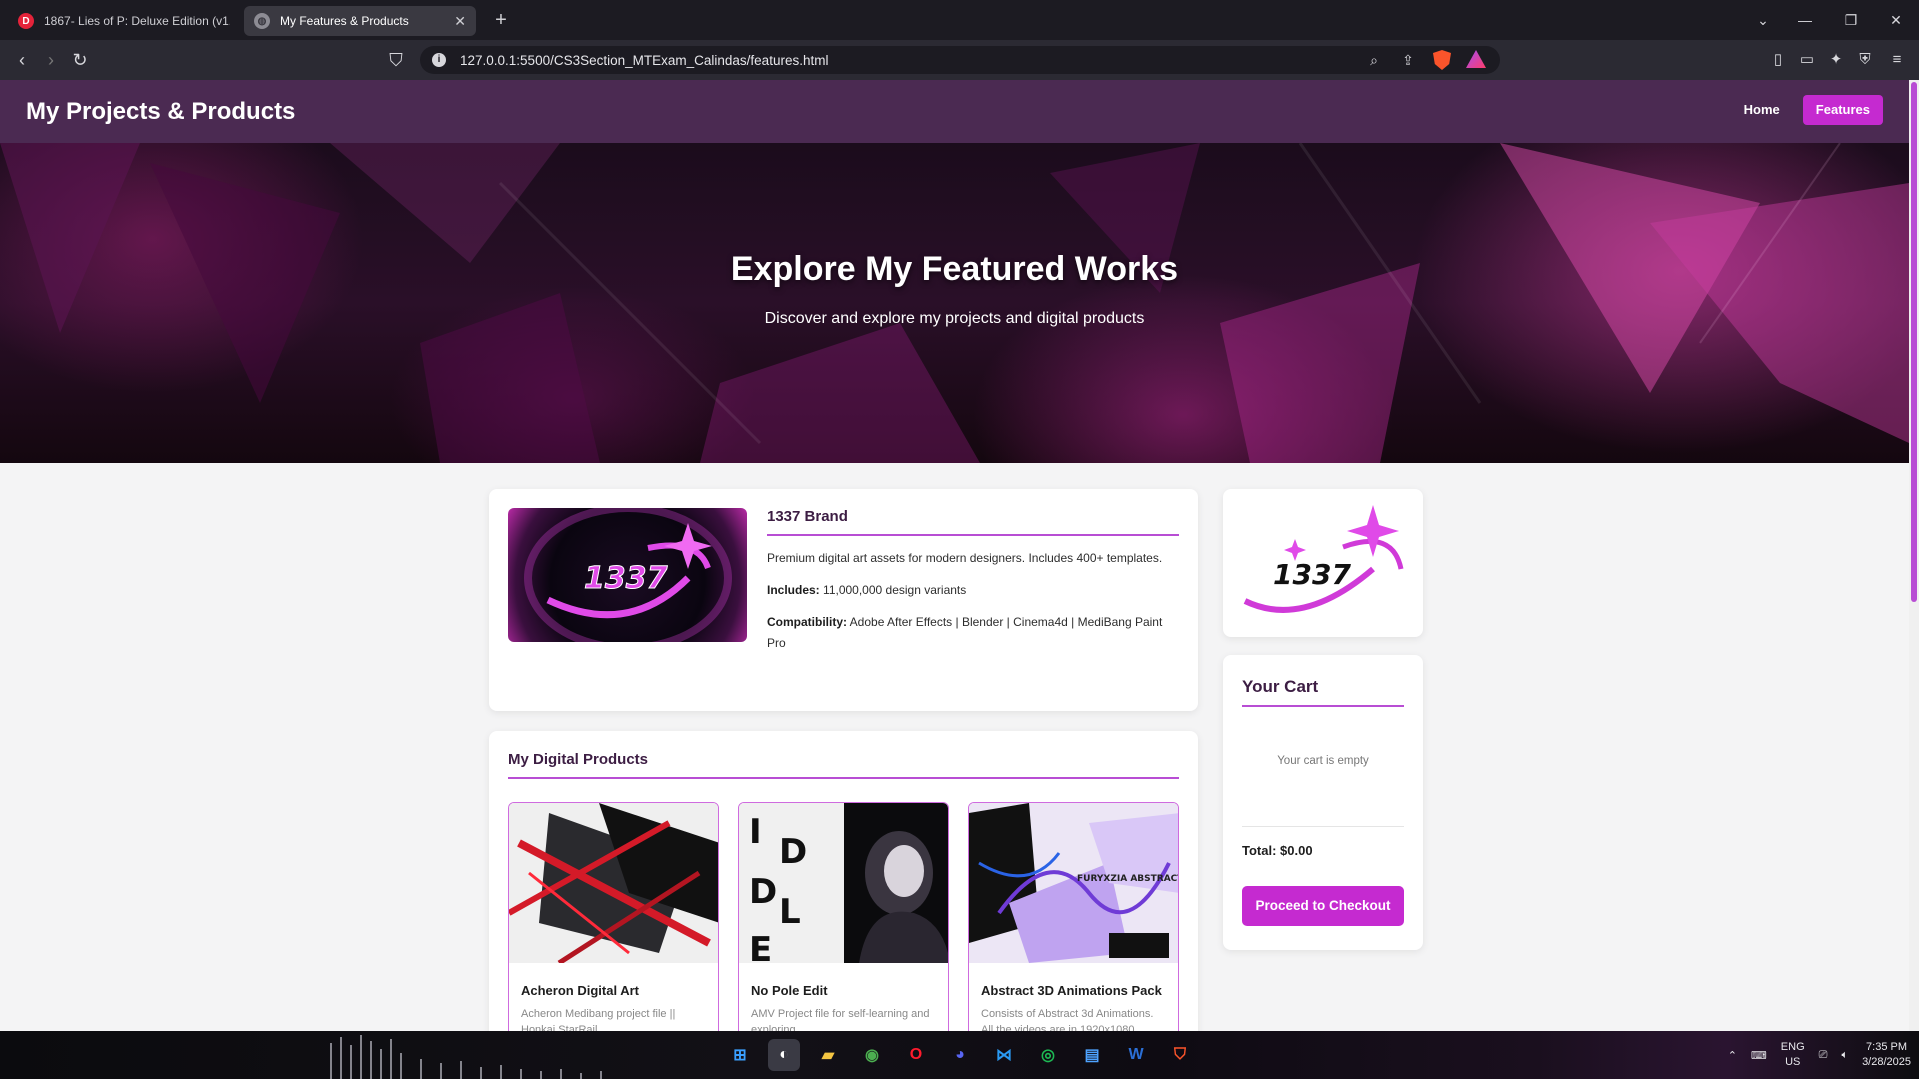  I want to click on restore-icon: ❐, so click(1851, 20).